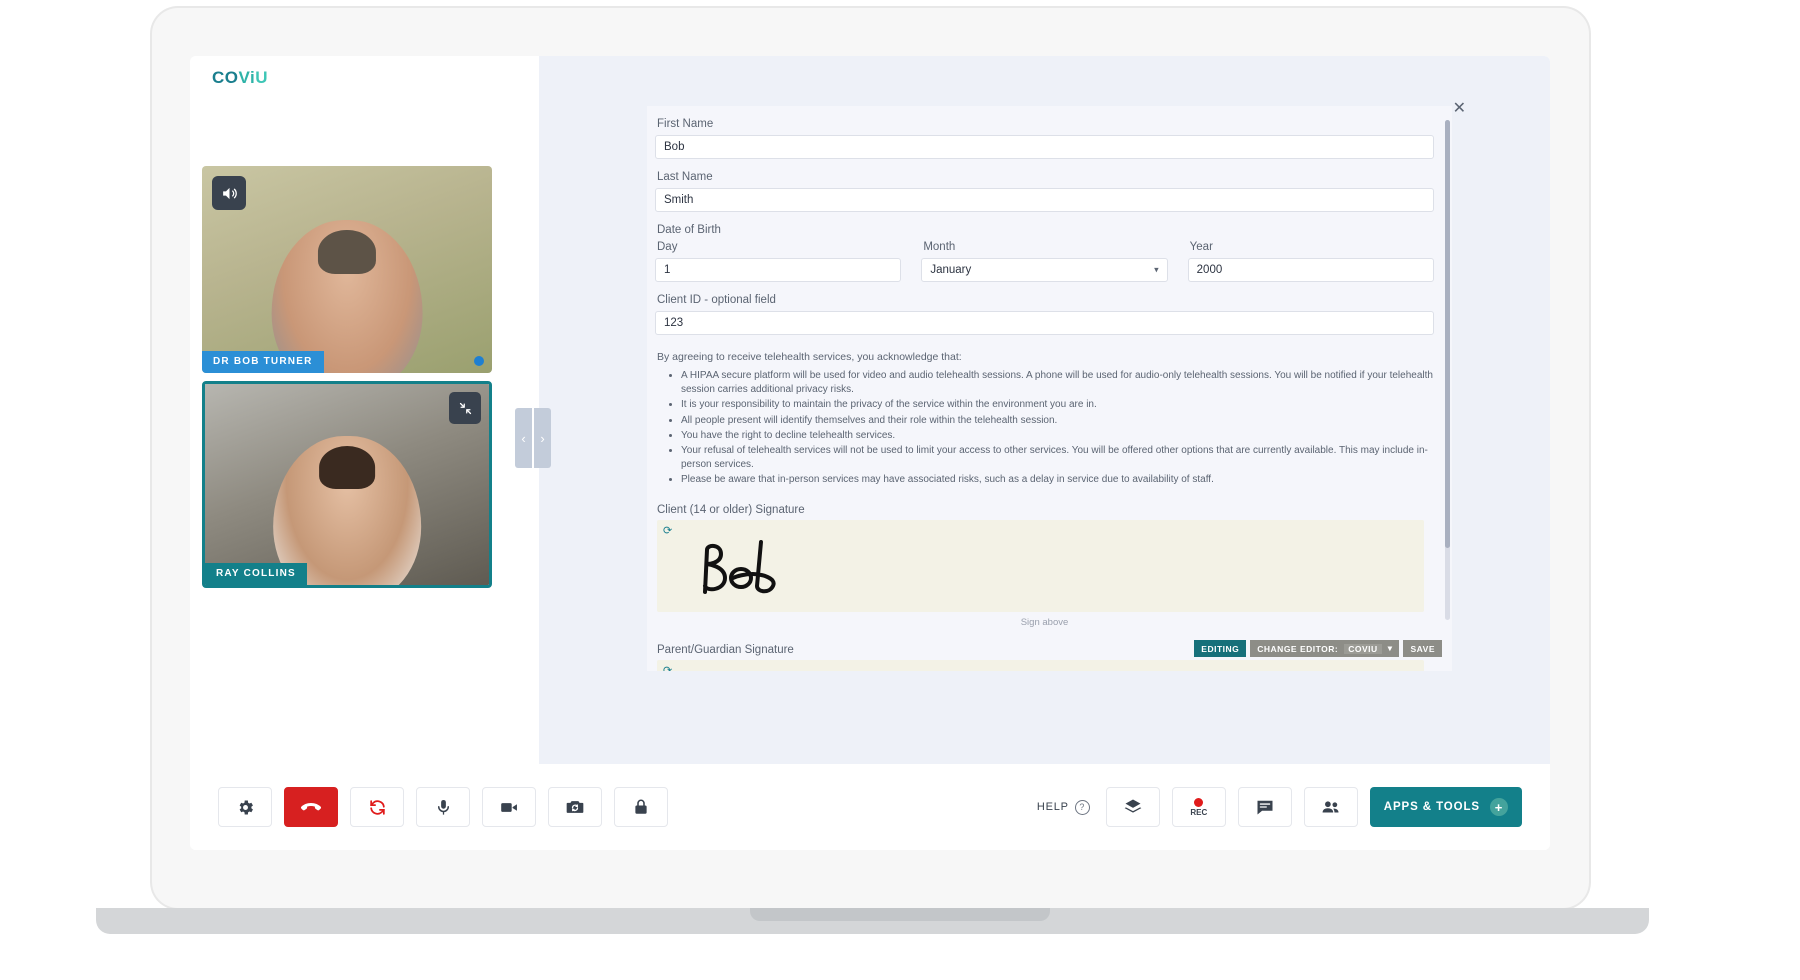 The height and width of the screenshot is (980, 1800). Describe the element at coordinates (1044, 147) in the screenshot. I see `first-name-input: Bob` at that location.